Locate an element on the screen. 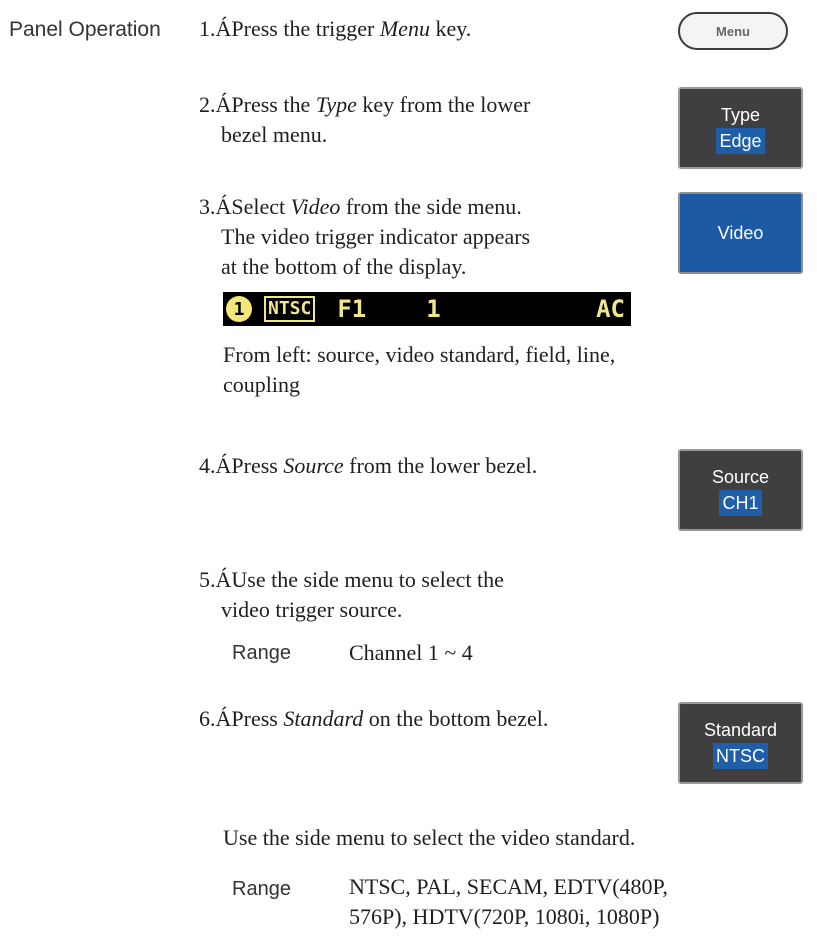 Image resolution: width=817 pixels, height=940 pixels. field-indicator: F1 is located at coordinates (352, 309).